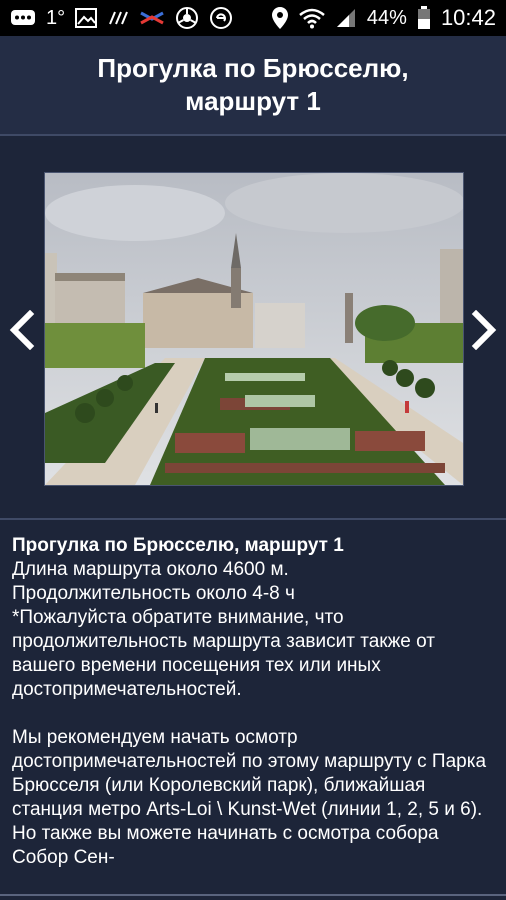  What do you see at coordinates (253, 18) in the screenshot?
I see `status-bar: 1° 44% 10:42` at bounding box center [253, 18].